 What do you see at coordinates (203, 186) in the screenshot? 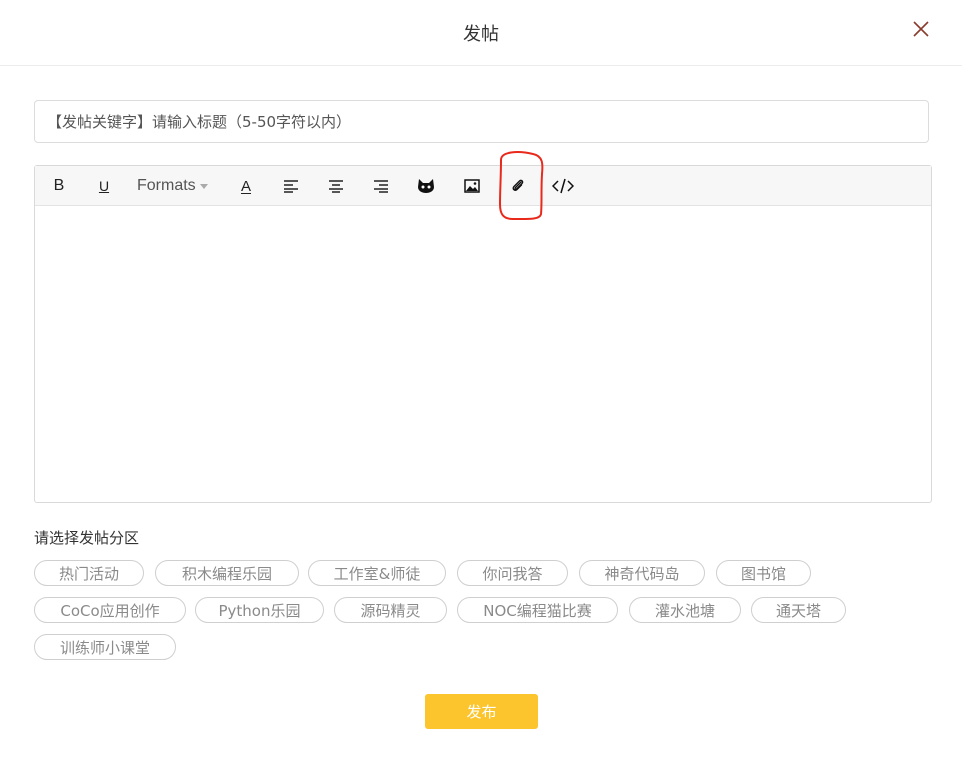
I see `chevron-down-icon` at bounding box center [203, 186].